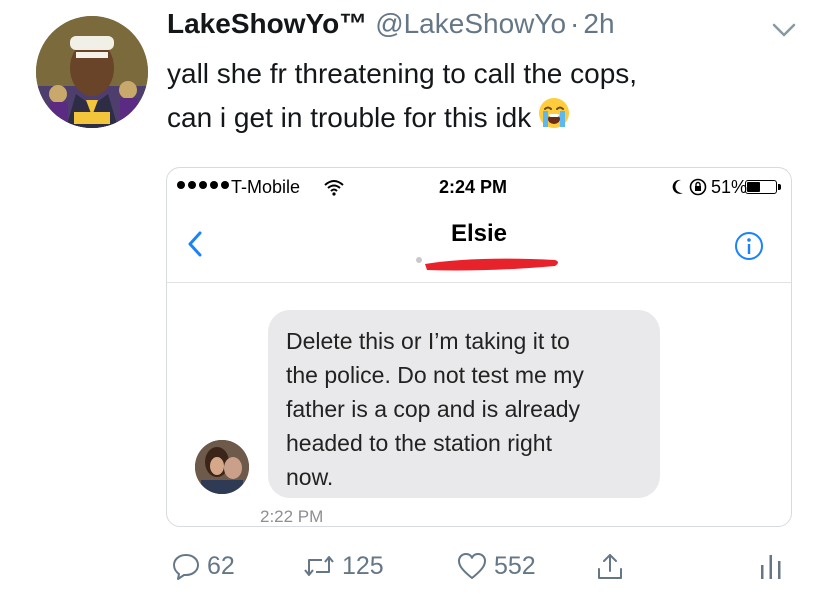  I want to click on share-button, so click(610, 567).